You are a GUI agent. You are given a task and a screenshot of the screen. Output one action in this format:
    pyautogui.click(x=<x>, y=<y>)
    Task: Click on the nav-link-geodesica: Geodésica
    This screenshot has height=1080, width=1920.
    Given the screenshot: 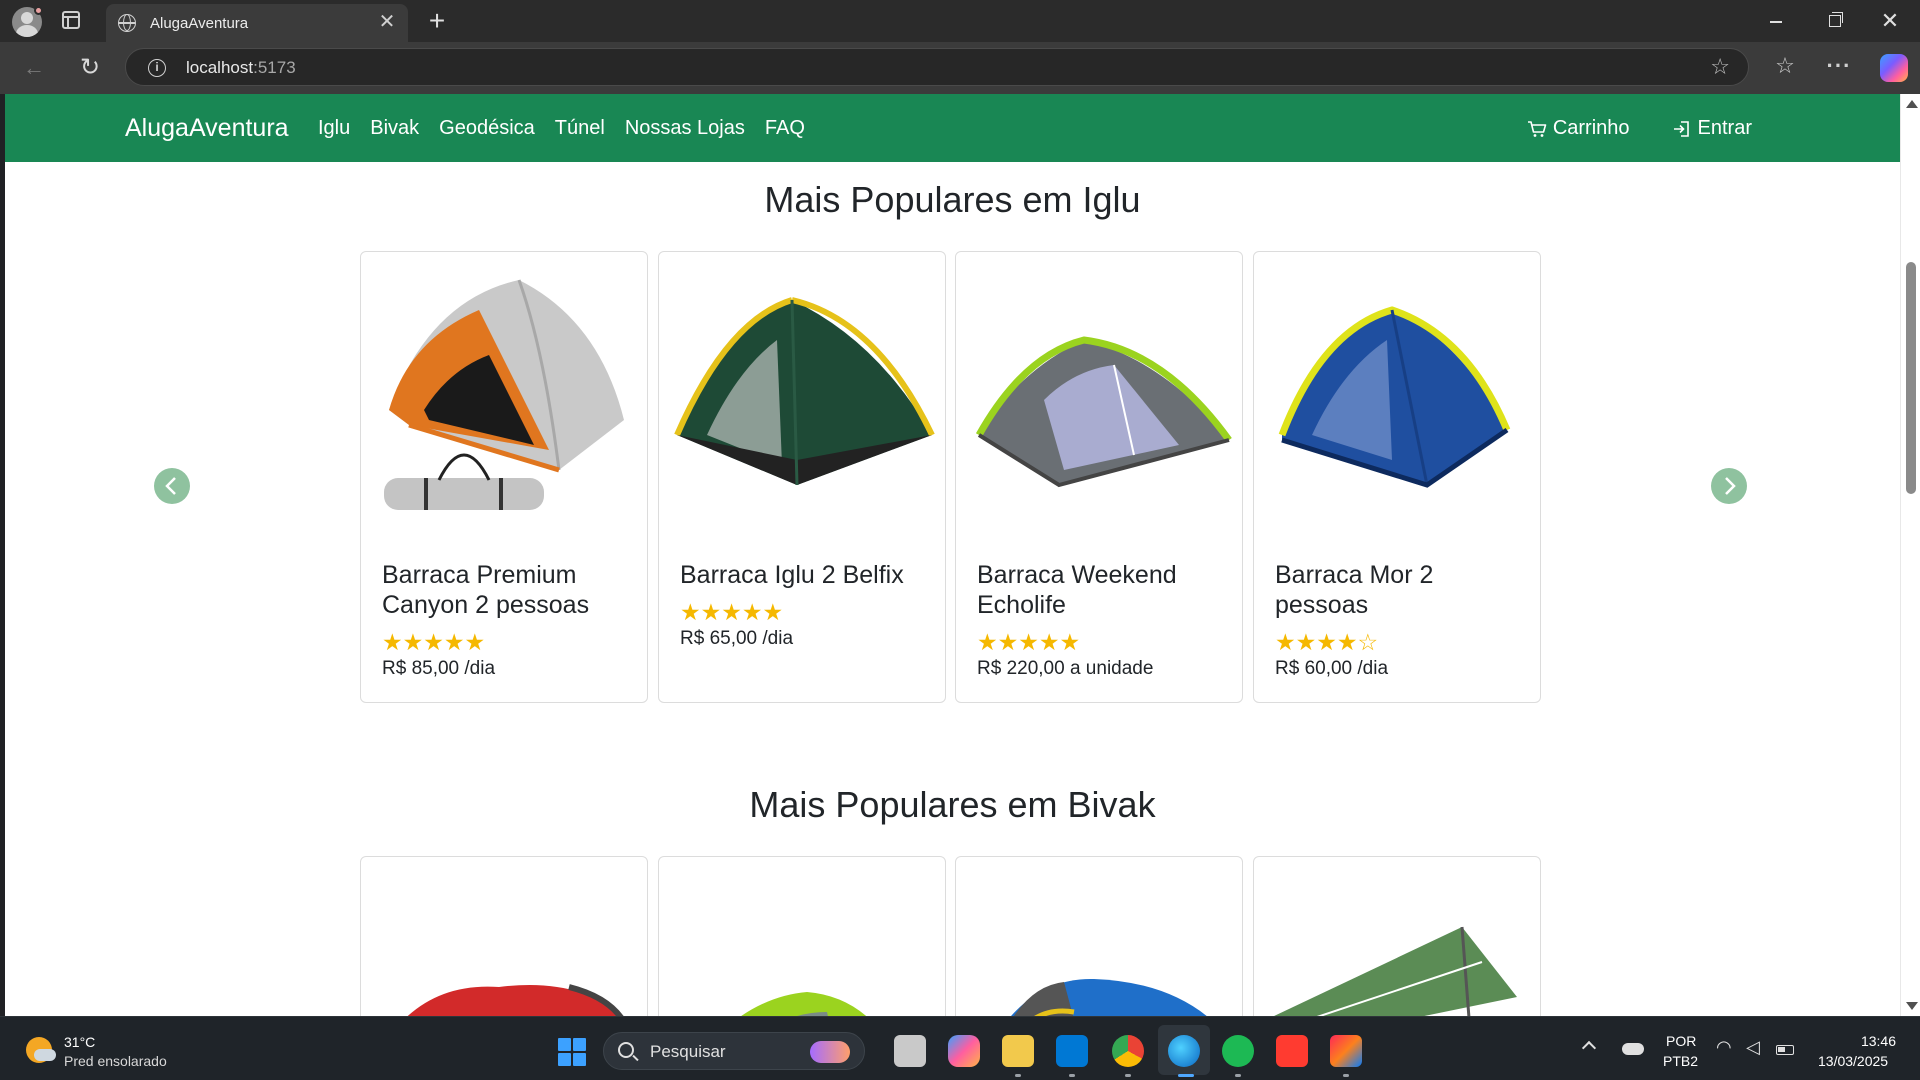 What is the action you would take?
    pyautogui.click(x=487, y=128)
    